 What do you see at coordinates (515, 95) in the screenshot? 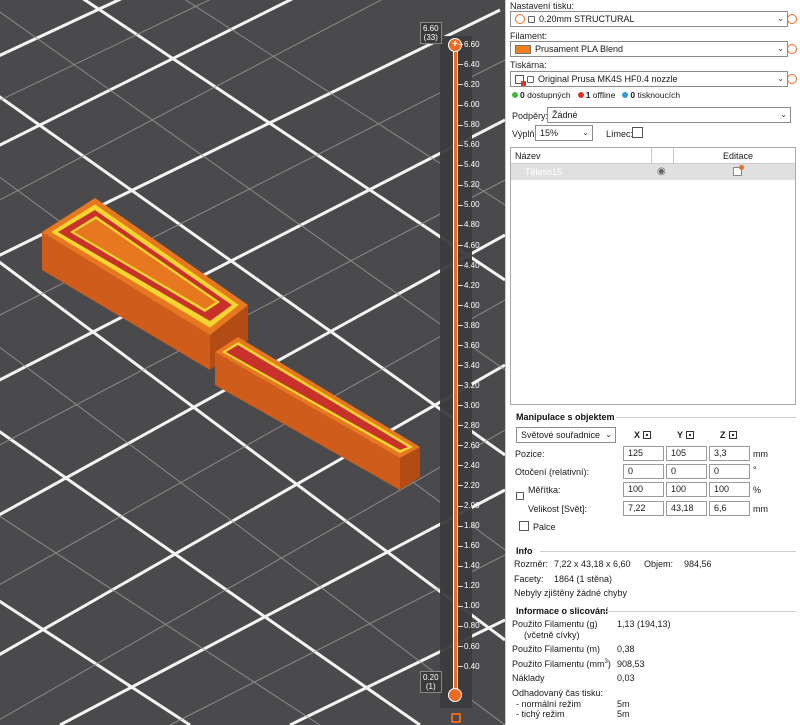
I see `available-dot-icon` at bounding box center [515, 95].